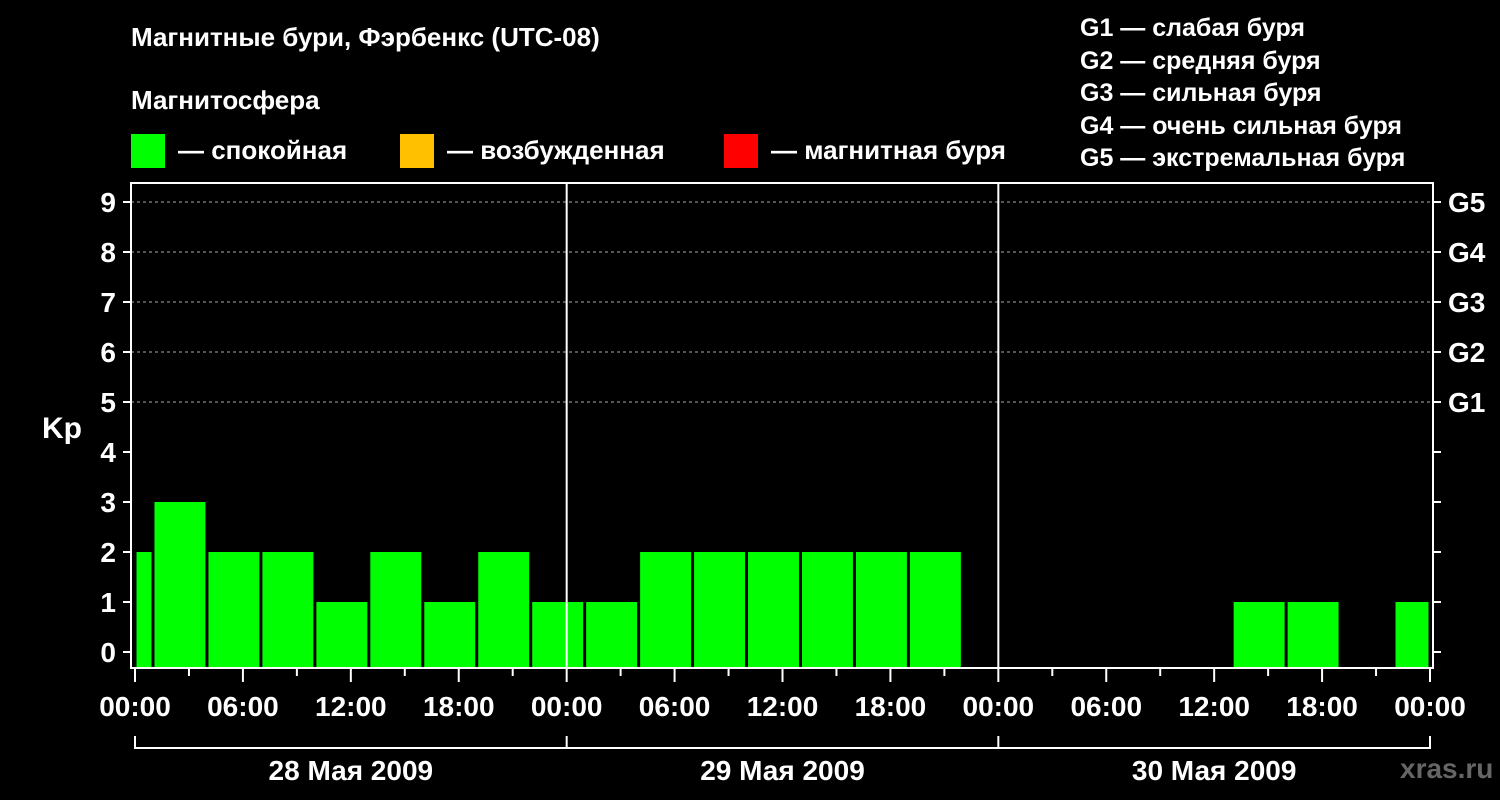  What do you see at coordinates (108, 502) in the screenshot?
I see `y-tick-label: 3` at bounding box center [108, 502].